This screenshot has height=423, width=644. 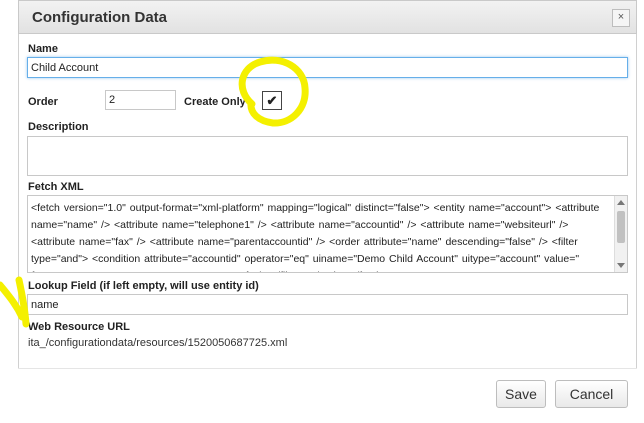 I want to click on lookup-field-input, so click(x=327, y=304).